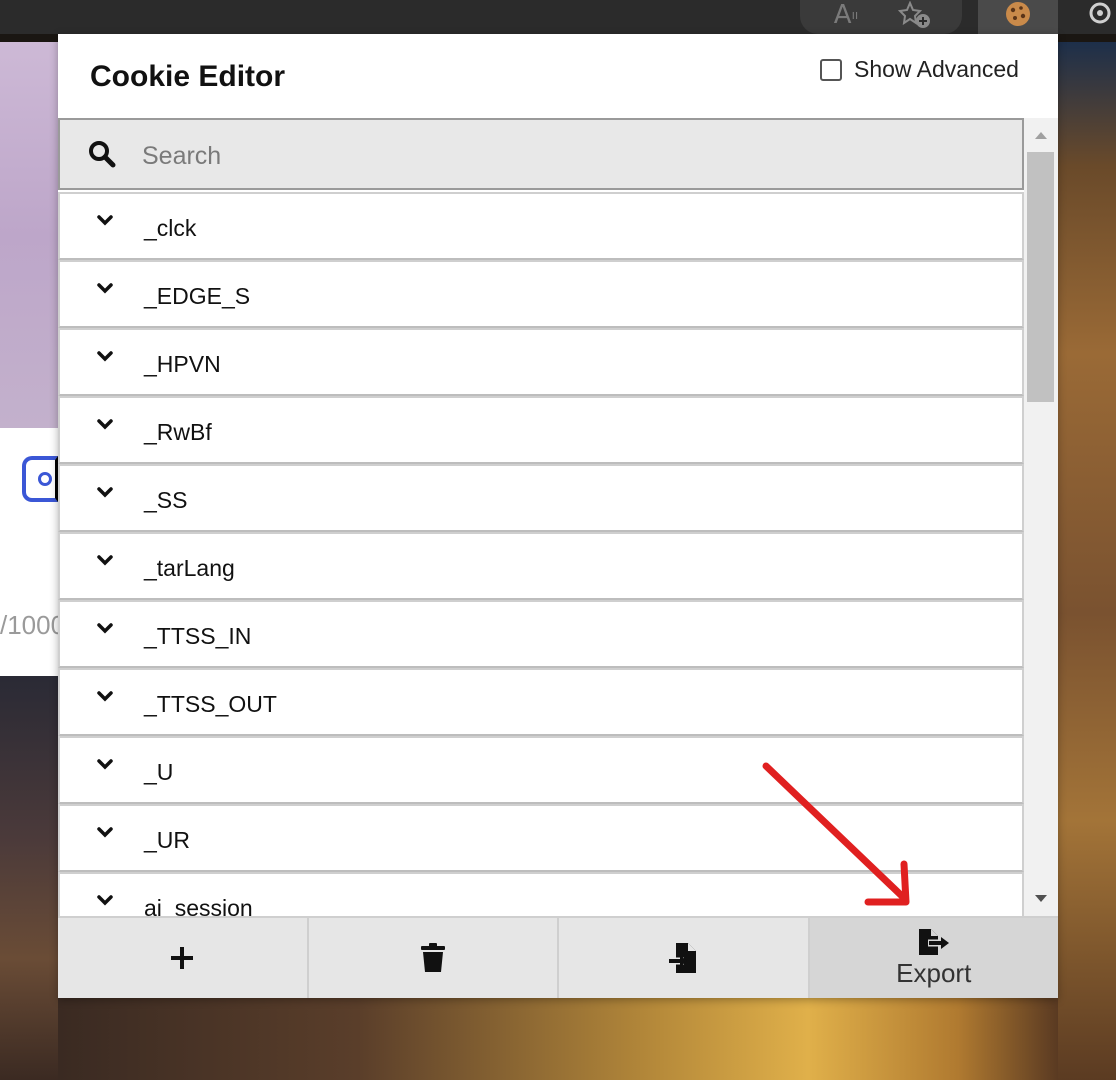  What do you see at coordinates (189, 568) in the screenshot?
I see `cookie-name: _tarLang` at bounding box center [189, 568].